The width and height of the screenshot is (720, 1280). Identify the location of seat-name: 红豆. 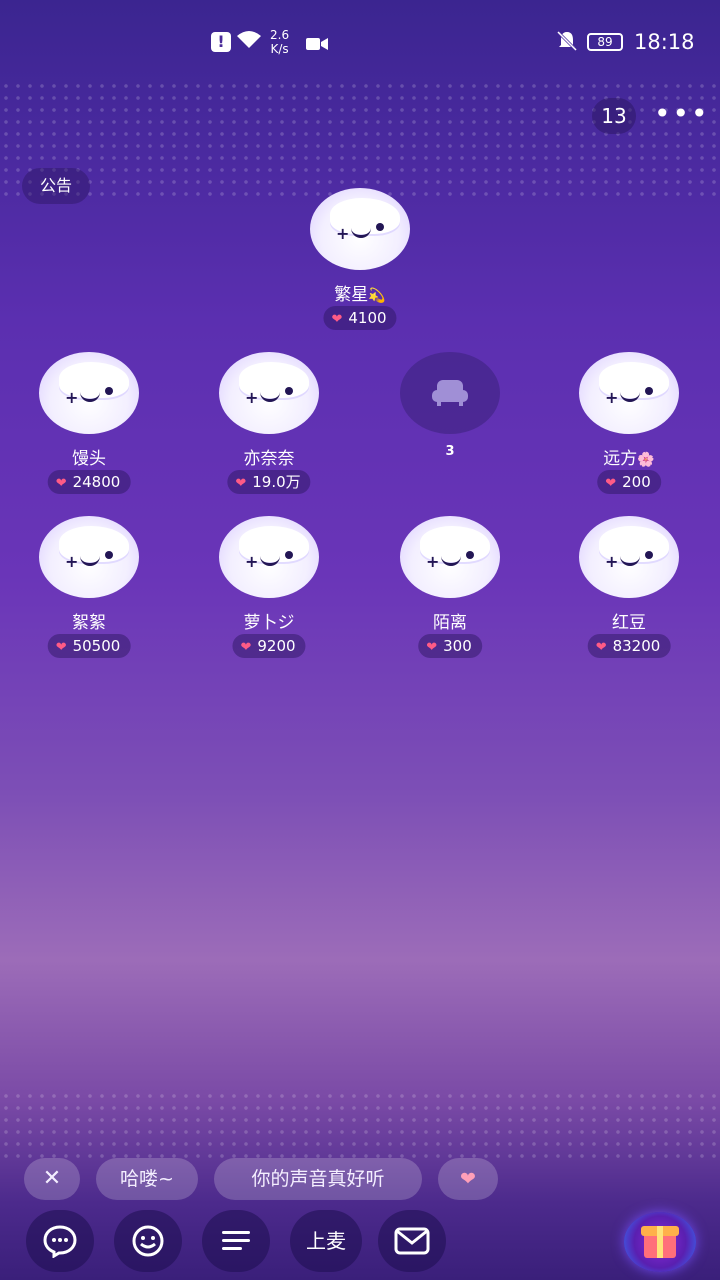
(629, 620).